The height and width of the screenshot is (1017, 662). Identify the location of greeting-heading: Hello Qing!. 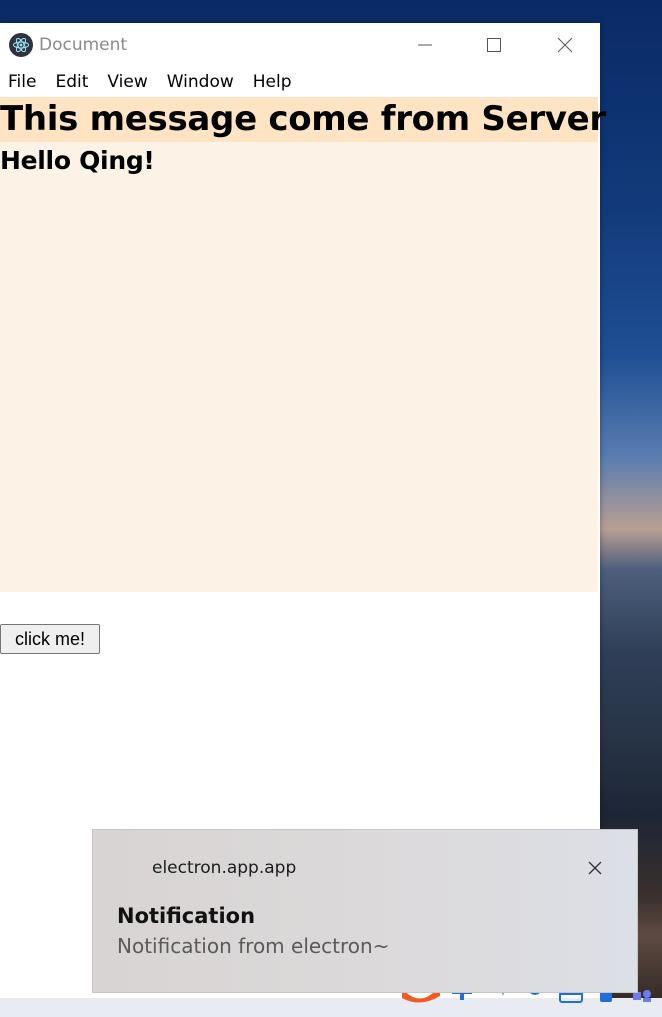
(77, 160).